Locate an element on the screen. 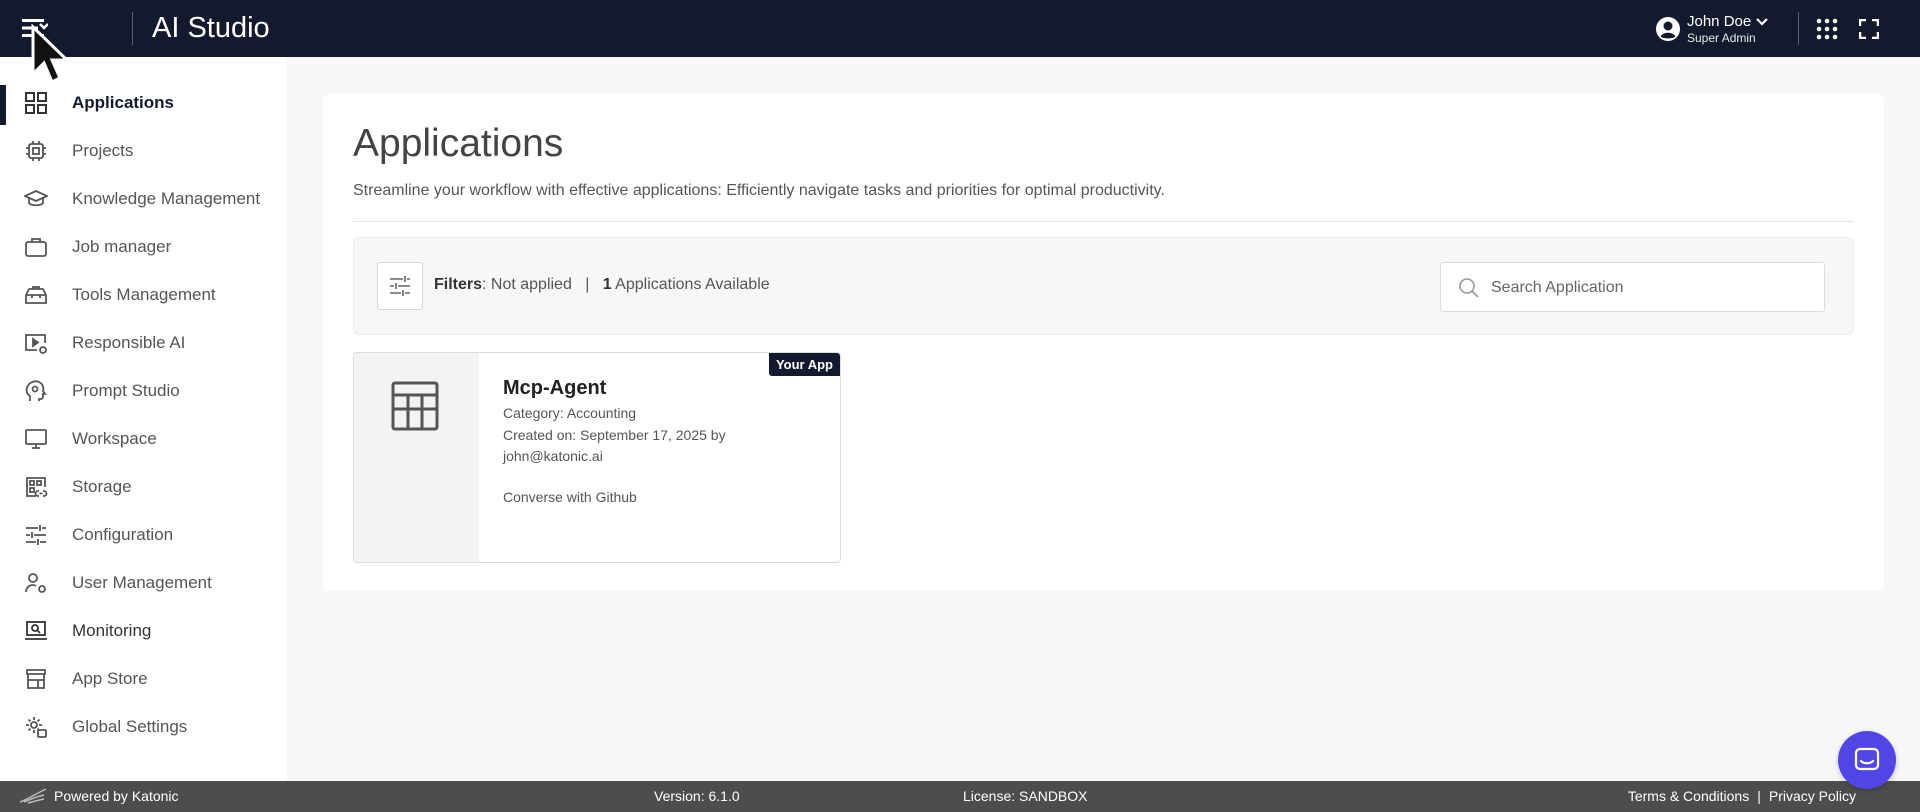  app-description: Converse with Github is located at coordinates (570, 497).